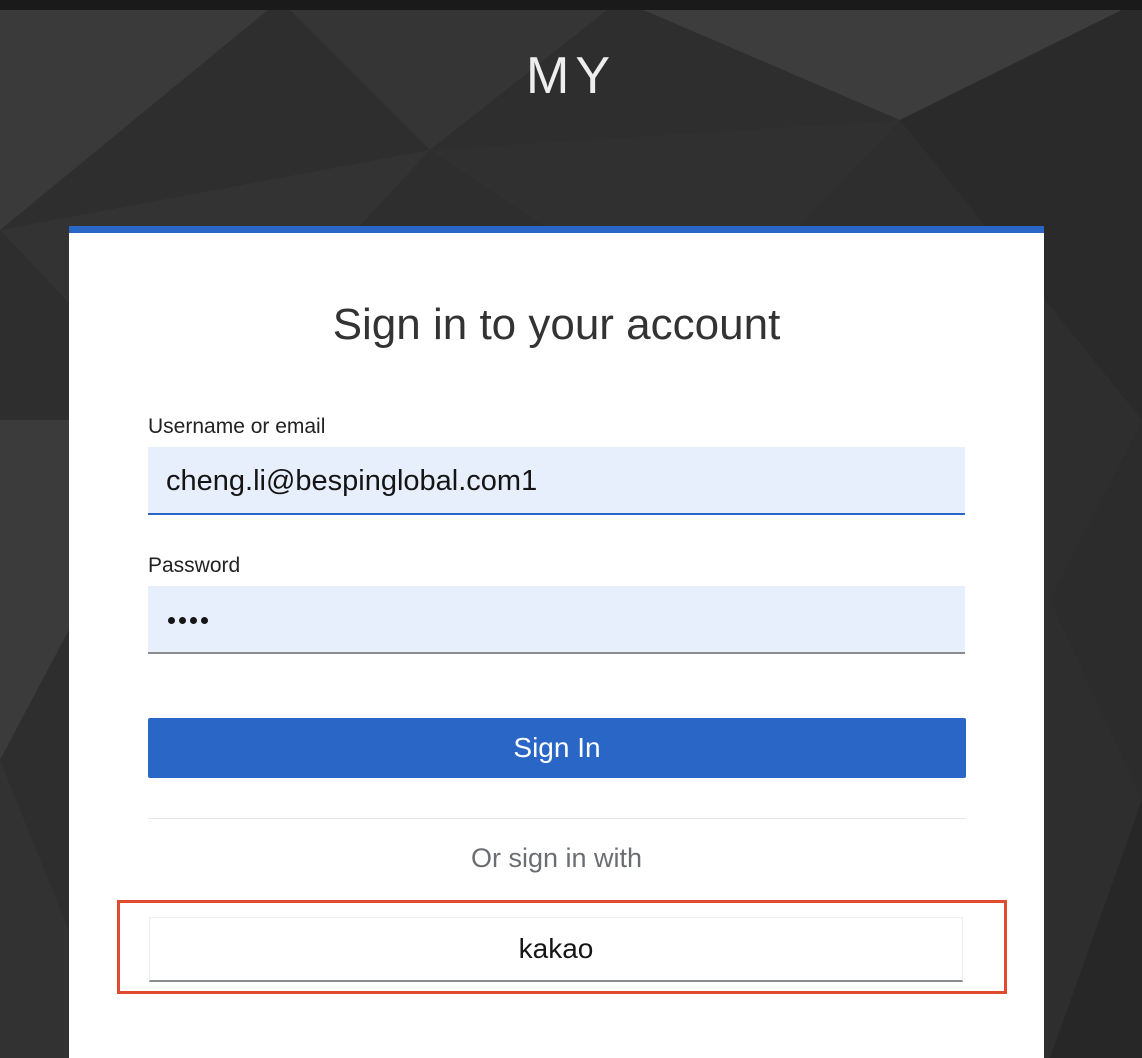 This screenshot has width=1142, height=1058. I want to click on page-title: Sign in to your account, so click(556, 324).